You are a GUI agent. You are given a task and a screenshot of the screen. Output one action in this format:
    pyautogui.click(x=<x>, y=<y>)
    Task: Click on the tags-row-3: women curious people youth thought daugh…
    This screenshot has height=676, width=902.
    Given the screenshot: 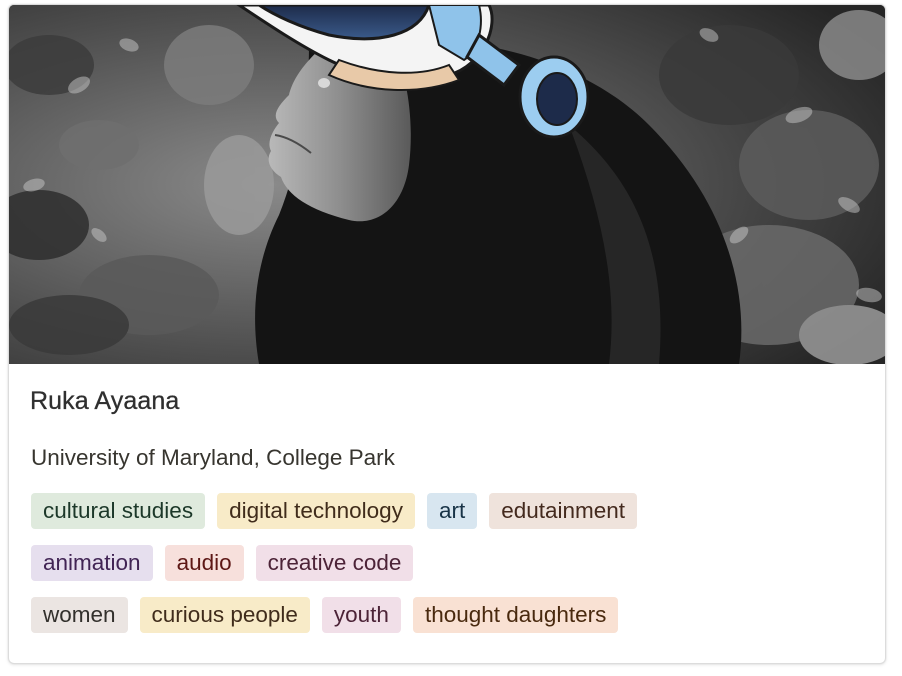 What is the action you would take?
    pyautogui.click(x=325, y=615)
    